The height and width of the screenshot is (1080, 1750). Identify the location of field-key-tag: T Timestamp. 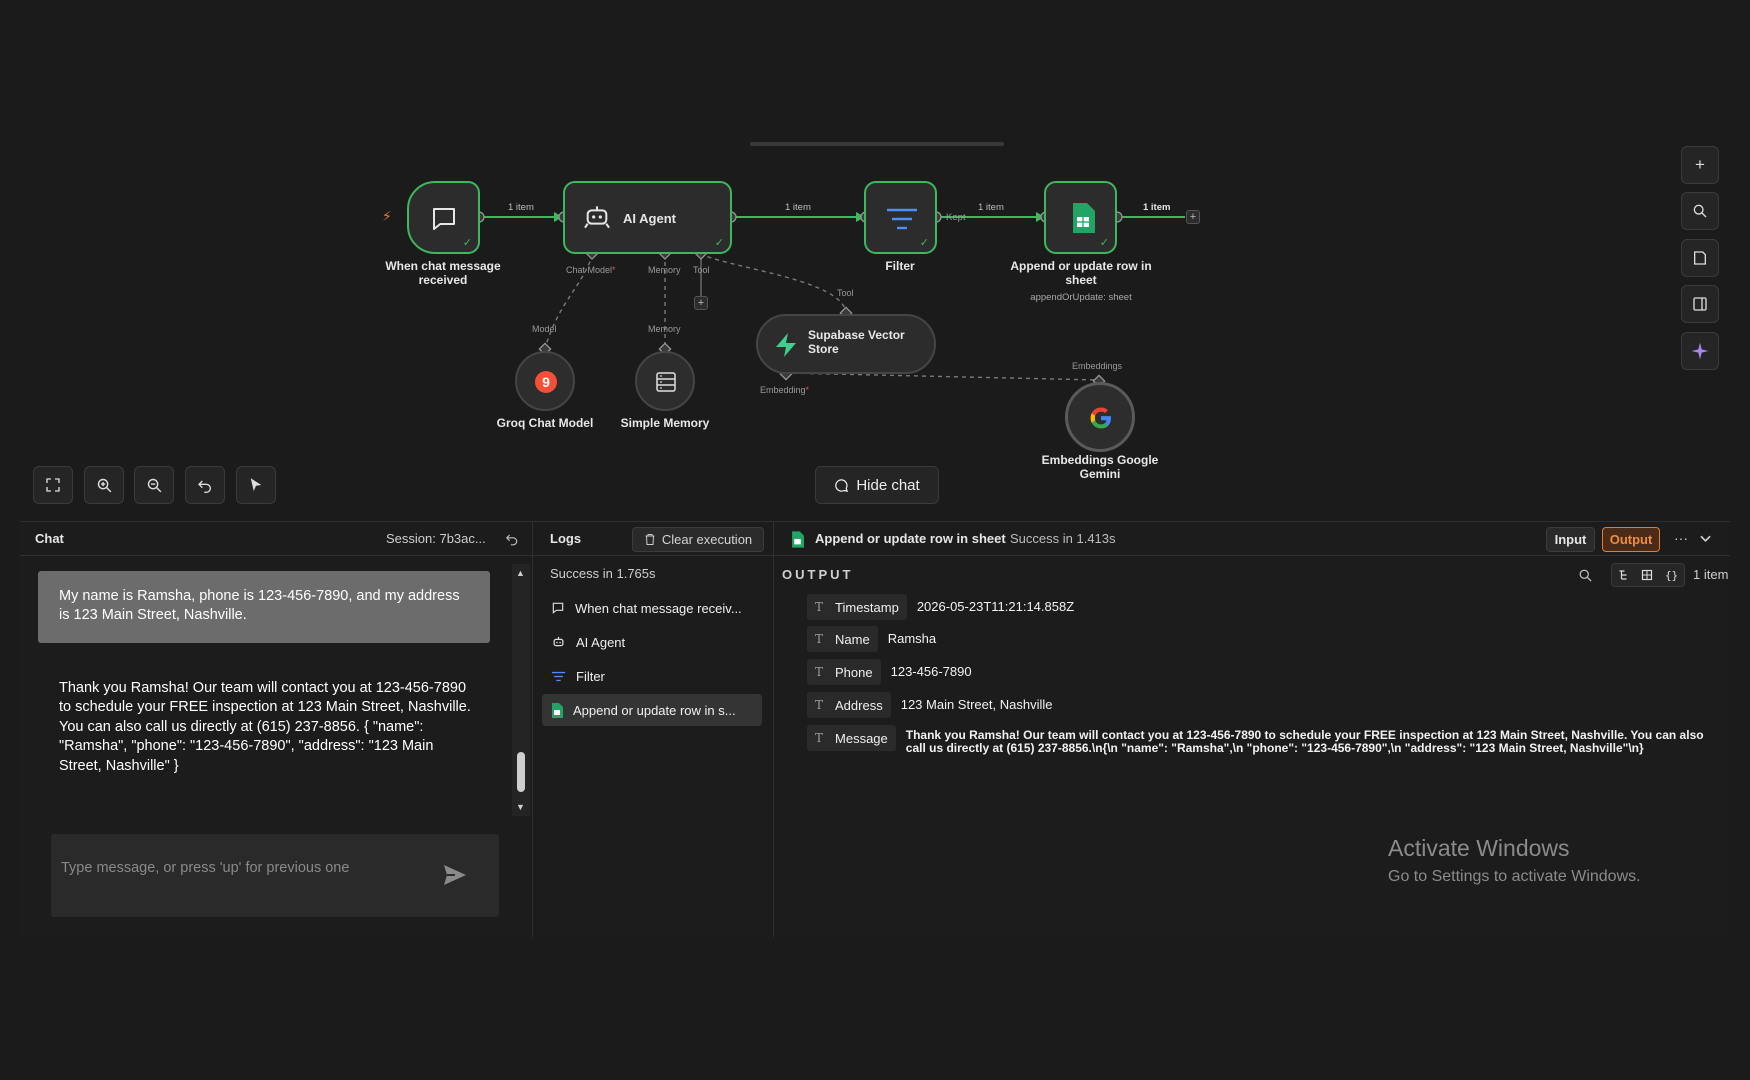
(857, 607).